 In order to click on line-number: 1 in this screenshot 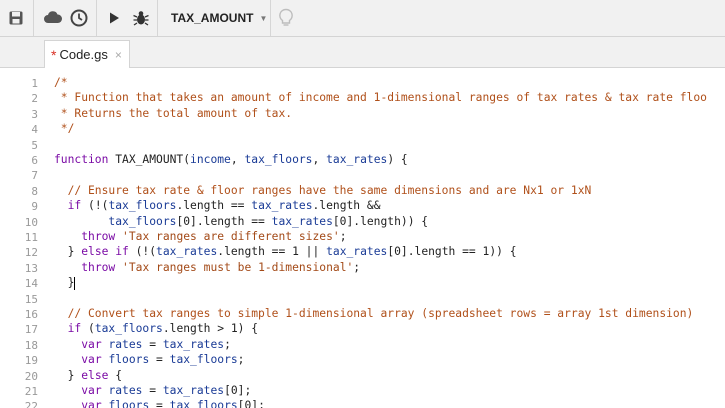, I will do `click(34, 83)`.